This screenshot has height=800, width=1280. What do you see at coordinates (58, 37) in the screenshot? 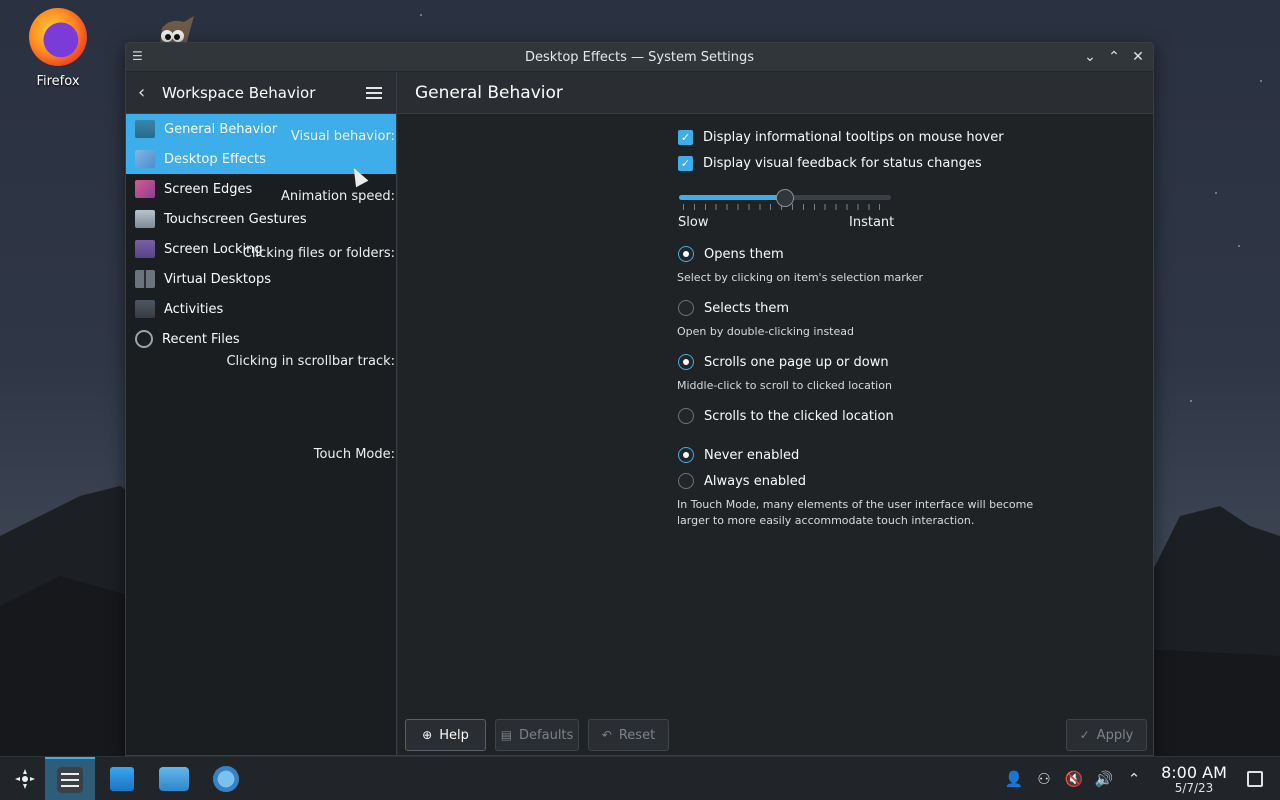
I see `firefox-icon` at bounding box center [58, 37].